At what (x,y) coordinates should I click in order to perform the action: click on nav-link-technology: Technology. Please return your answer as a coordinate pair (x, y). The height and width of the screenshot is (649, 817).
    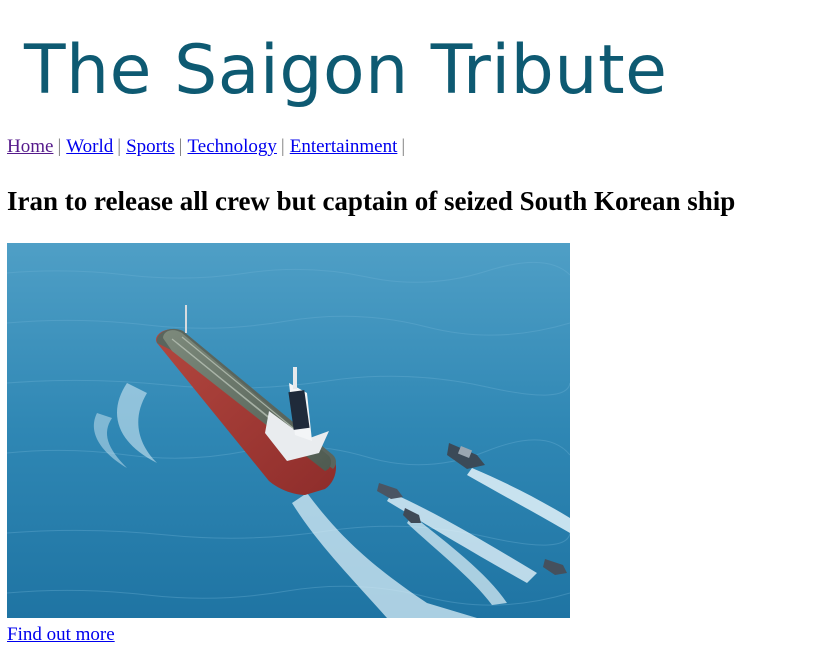
    Looking at the image, I should click on (231, 146).